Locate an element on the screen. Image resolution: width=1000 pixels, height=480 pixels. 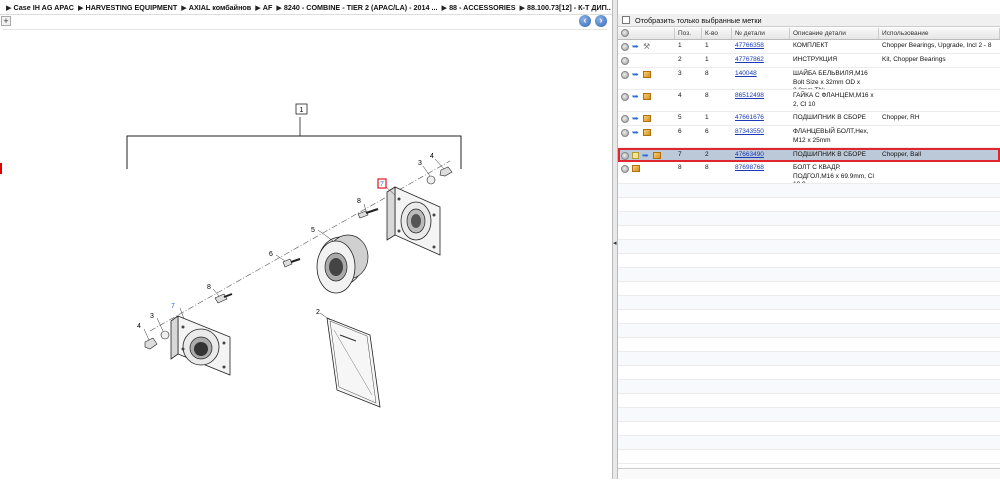
header-description: Описание детали is located at coordinates (834, 33).